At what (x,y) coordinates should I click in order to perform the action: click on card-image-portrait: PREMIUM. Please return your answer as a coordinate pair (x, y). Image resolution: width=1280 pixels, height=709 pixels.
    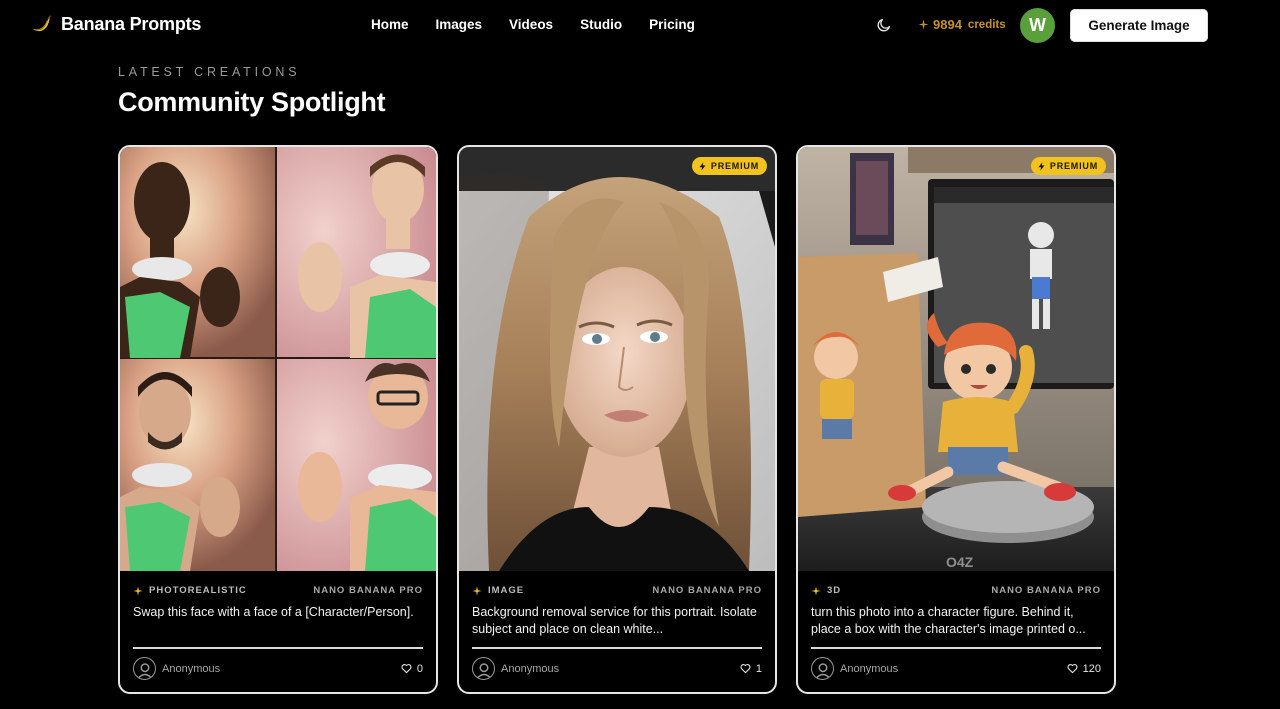
    Looking at the image, I should click on (617, 359).